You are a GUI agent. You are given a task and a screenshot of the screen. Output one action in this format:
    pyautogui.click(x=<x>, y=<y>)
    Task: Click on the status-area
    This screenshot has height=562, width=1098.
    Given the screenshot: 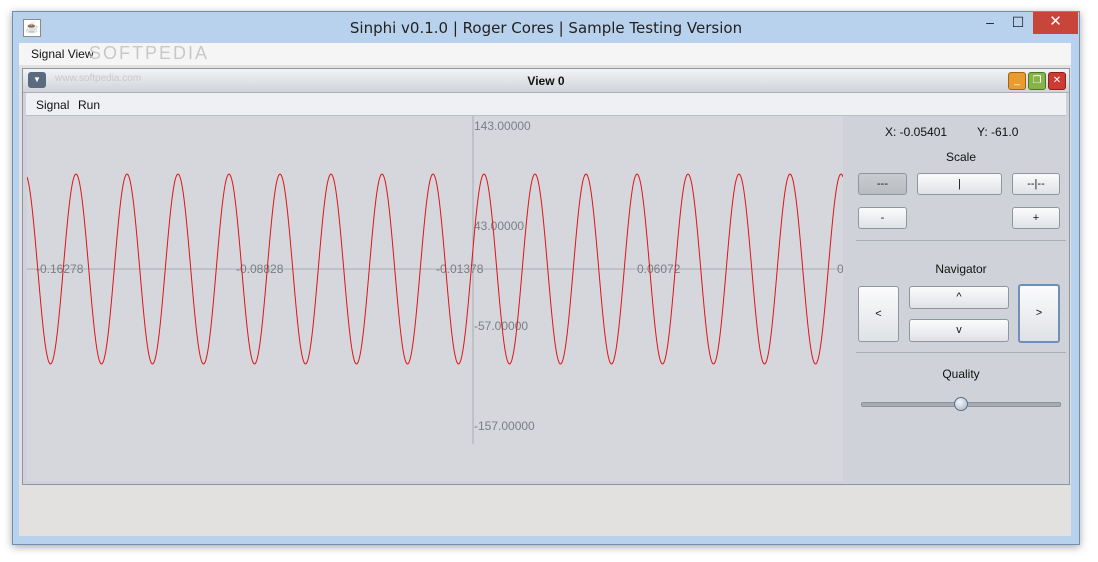 What is the action you would take?
    pyautogui.click(x=545, y=511)
    